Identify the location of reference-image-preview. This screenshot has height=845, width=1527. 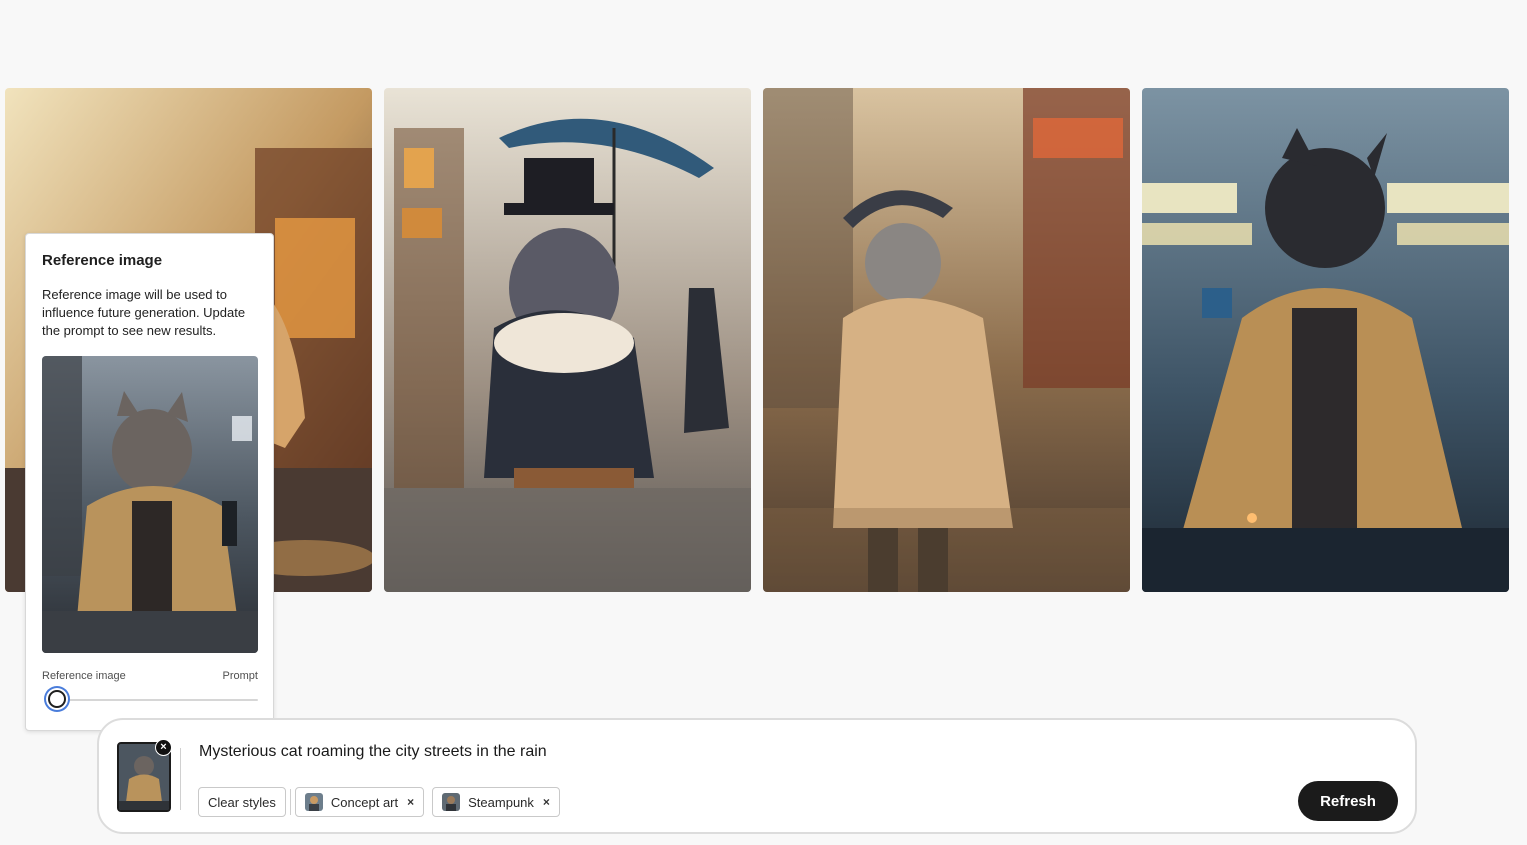
(150, 504).